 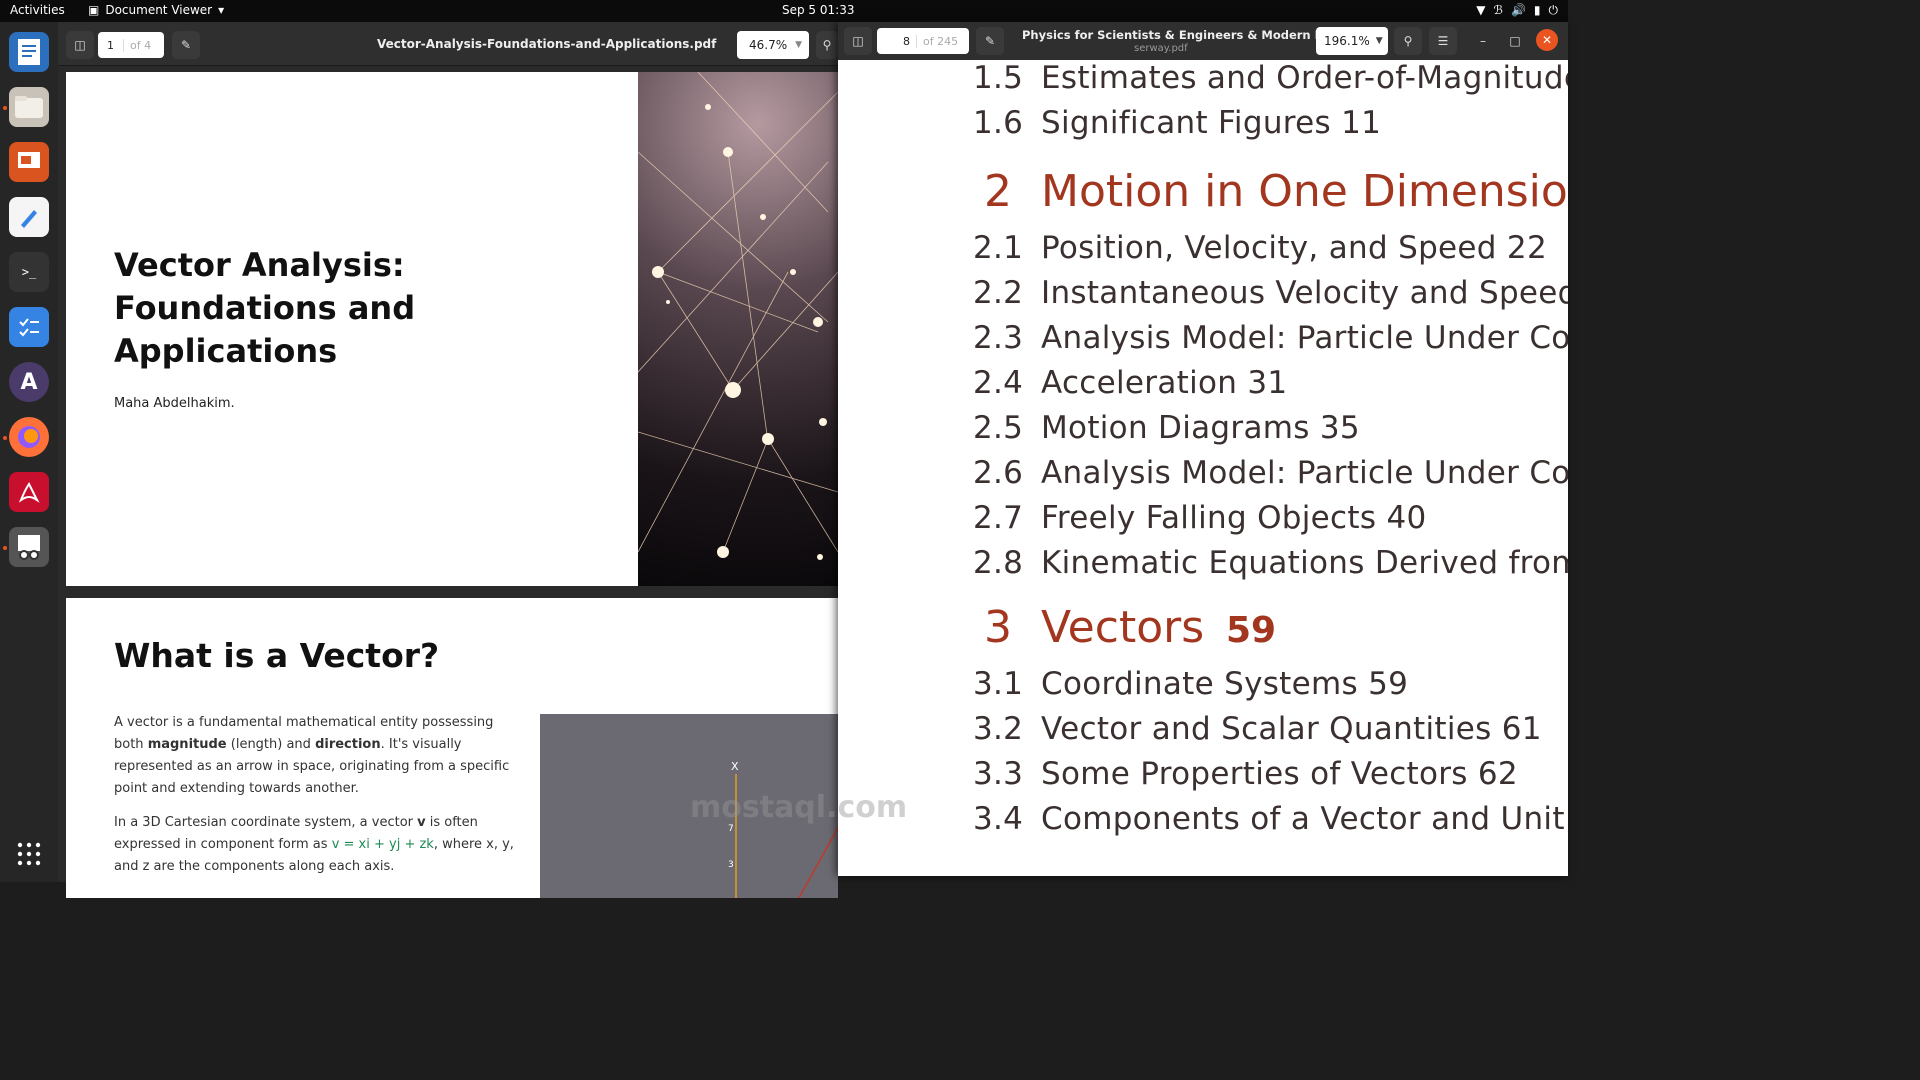 I want to click on impress-icon, so click(x=29, y=162).